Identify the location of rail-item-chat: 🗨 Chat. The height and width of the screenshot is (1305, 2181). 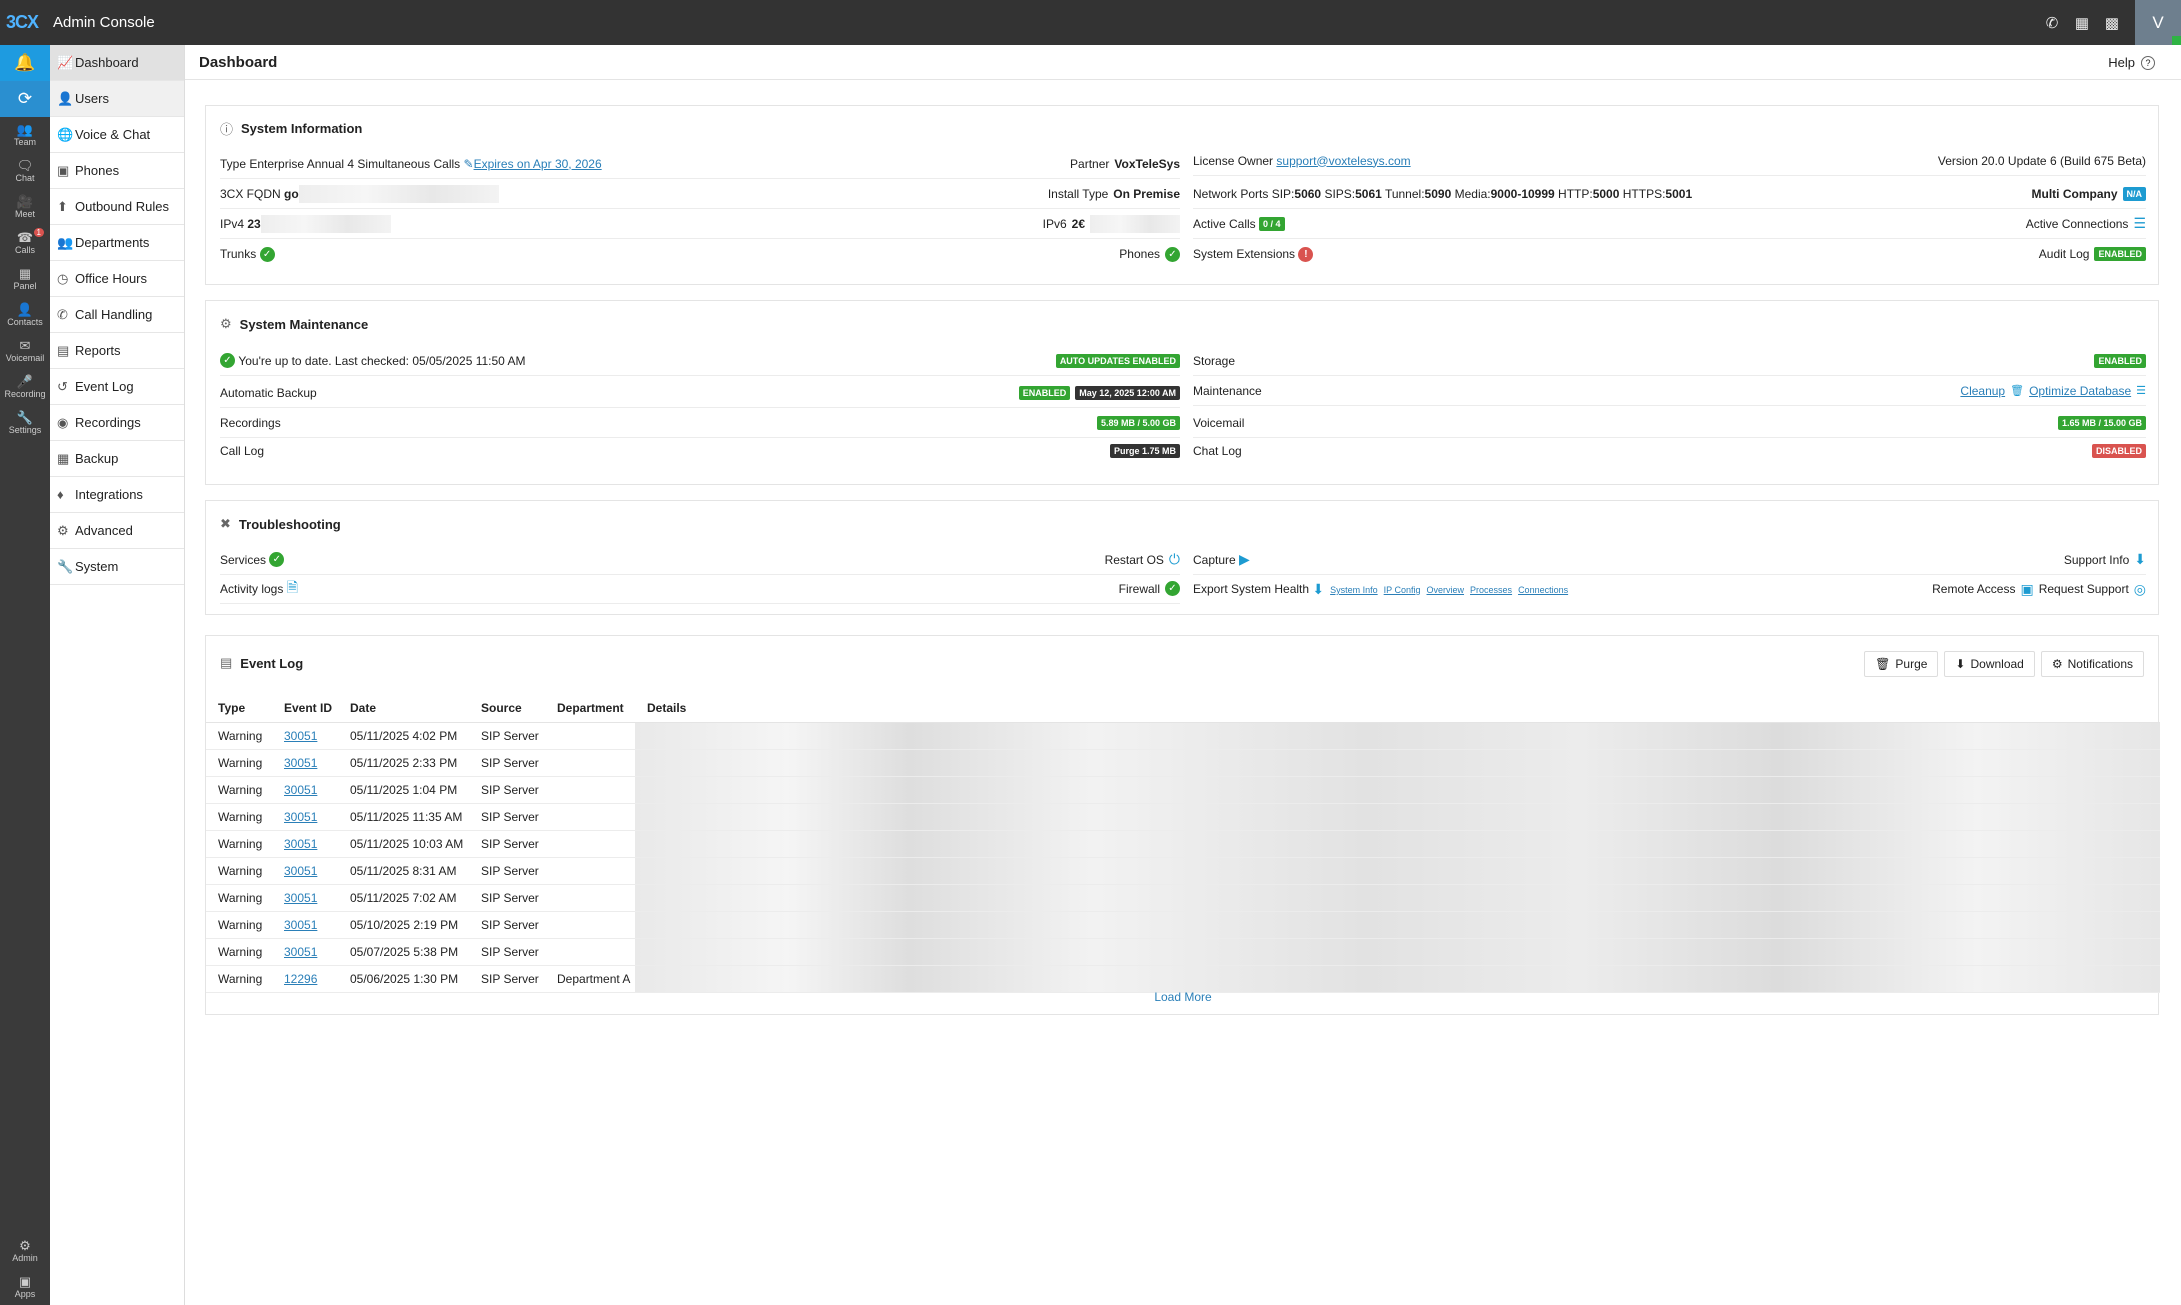
(25, 171).